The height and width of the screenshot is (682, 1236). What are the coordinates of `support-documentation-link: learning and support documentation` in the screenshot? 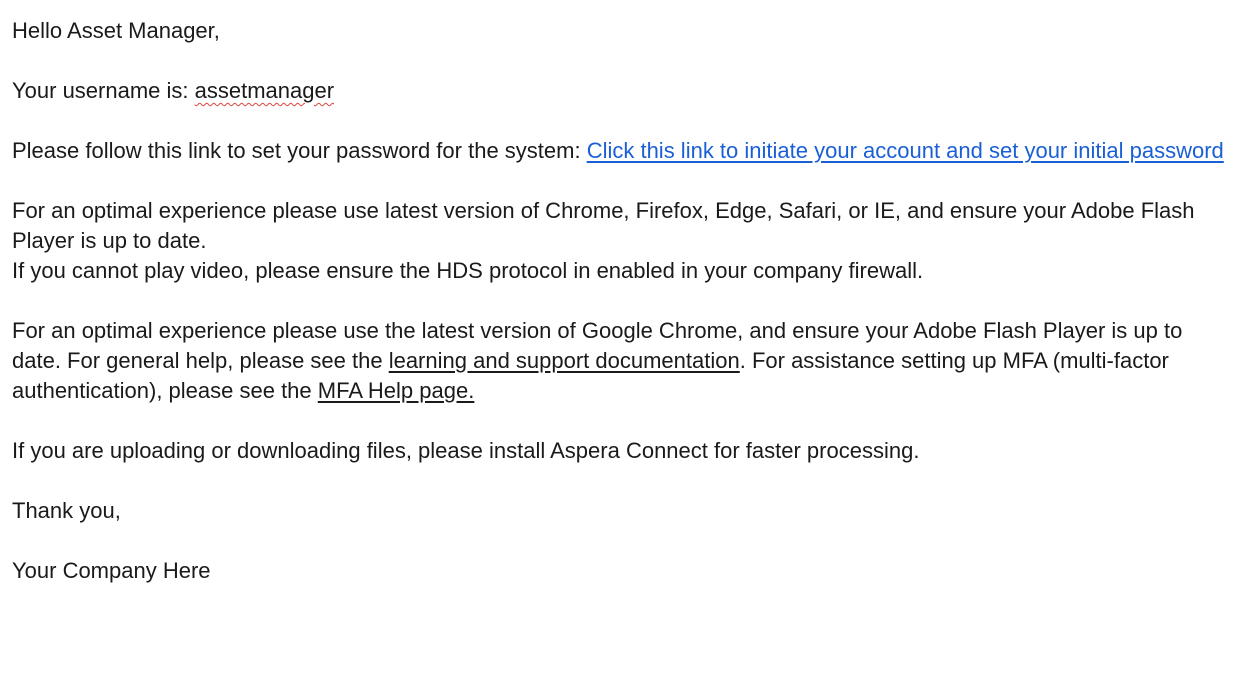 It's located at (564, 360).